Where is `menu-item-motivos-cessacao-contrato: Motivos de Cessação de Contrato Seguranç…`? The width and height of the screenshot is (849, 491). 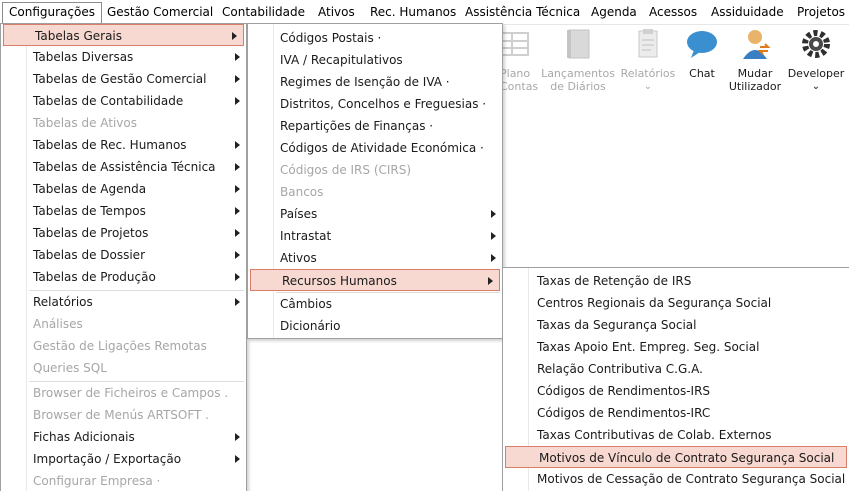
menu-item-motivos-cessacao-contrato: Motivos de Cessação de Contrato Seguranç… is located at coordinates (676, 479).